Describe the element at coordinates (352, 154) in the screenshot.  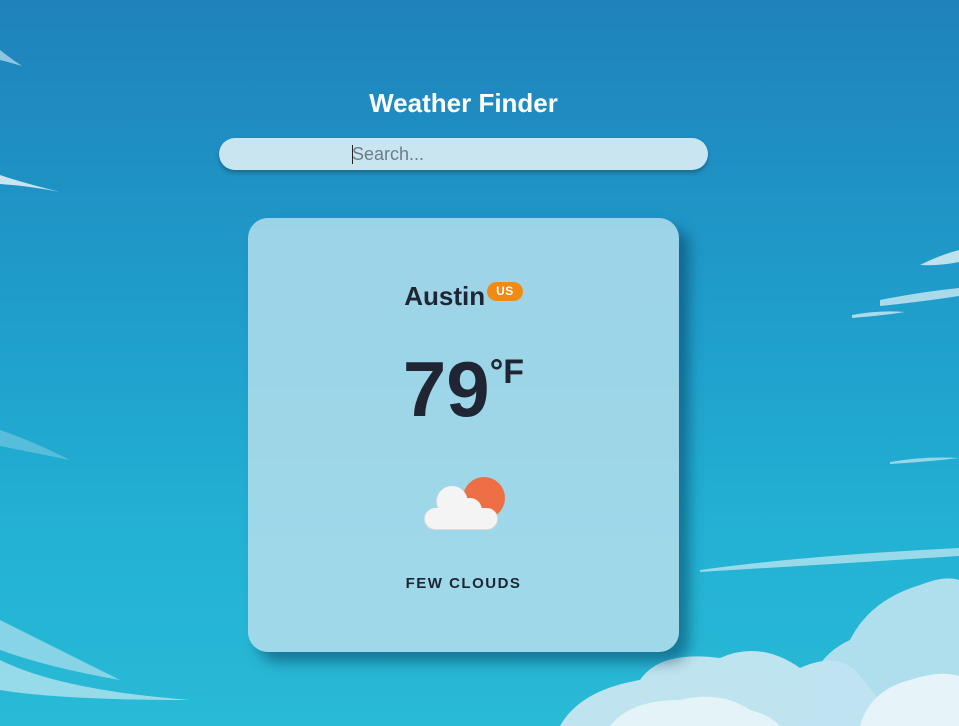
I see `text-cursor` at that location.